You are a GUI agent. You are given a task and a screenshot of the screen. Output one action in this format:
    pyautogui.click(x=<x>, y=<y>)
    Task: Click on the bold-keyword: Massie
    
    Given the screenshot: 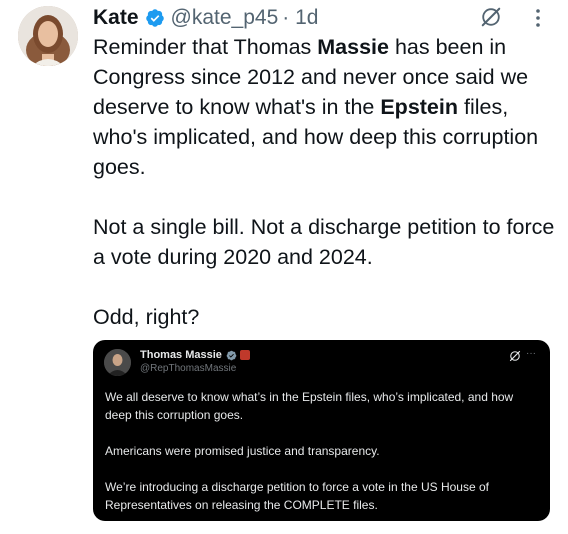 What is the action you would take?
    pyautogui.click(x=353, y=47)
    